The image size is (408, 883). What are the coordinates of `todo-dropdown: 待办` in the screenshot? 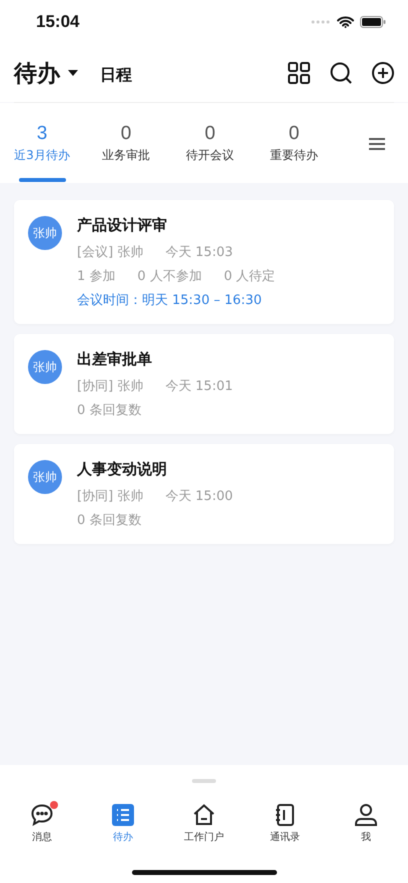 It's located at (46, 73).